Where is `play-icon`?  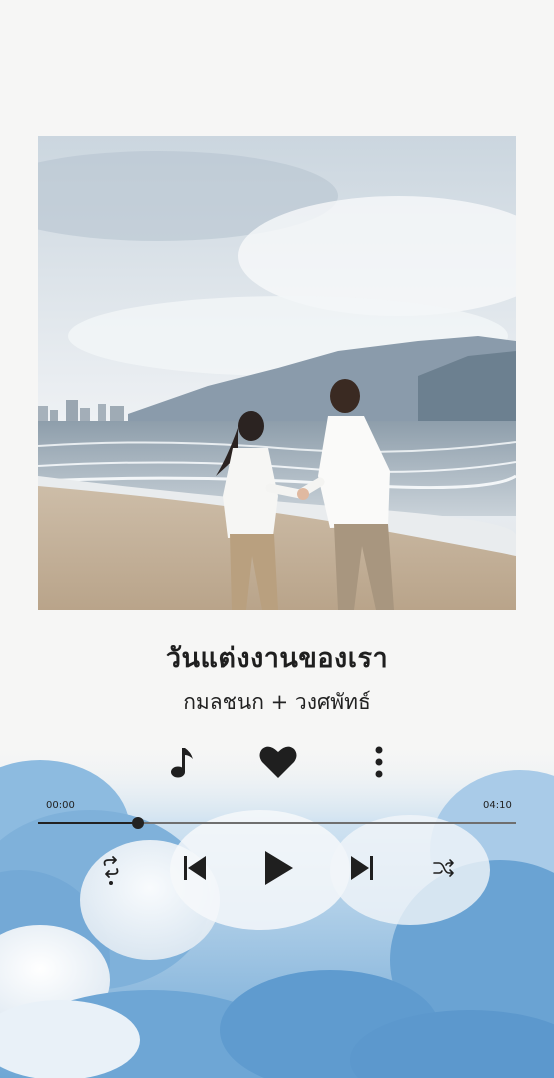
play-icon is located at coordinates (278, 868).